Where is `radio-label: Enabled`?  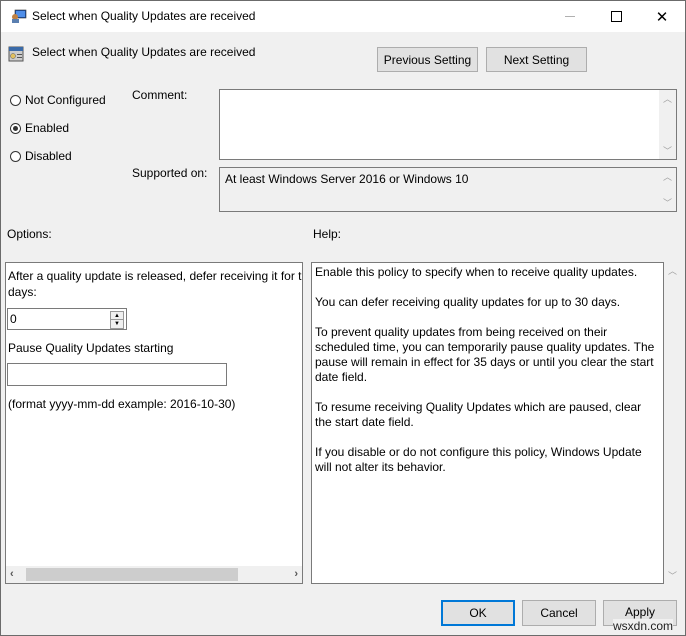 radio-label: Enabled is located at coordinates (47, 128).